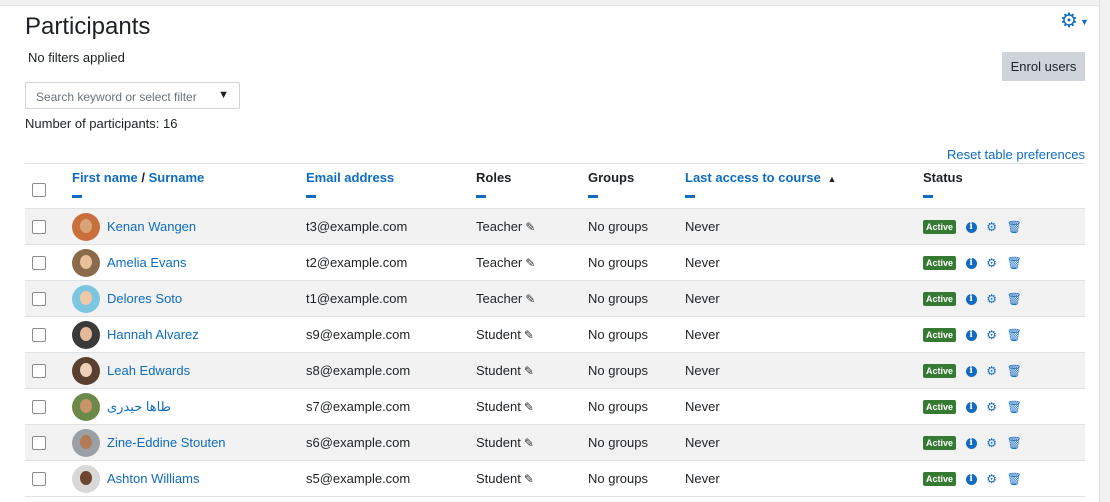 This screenshot has height=502, width=1110. I want to click on header-last-access: Last access to course ▲, so click(804, 186).